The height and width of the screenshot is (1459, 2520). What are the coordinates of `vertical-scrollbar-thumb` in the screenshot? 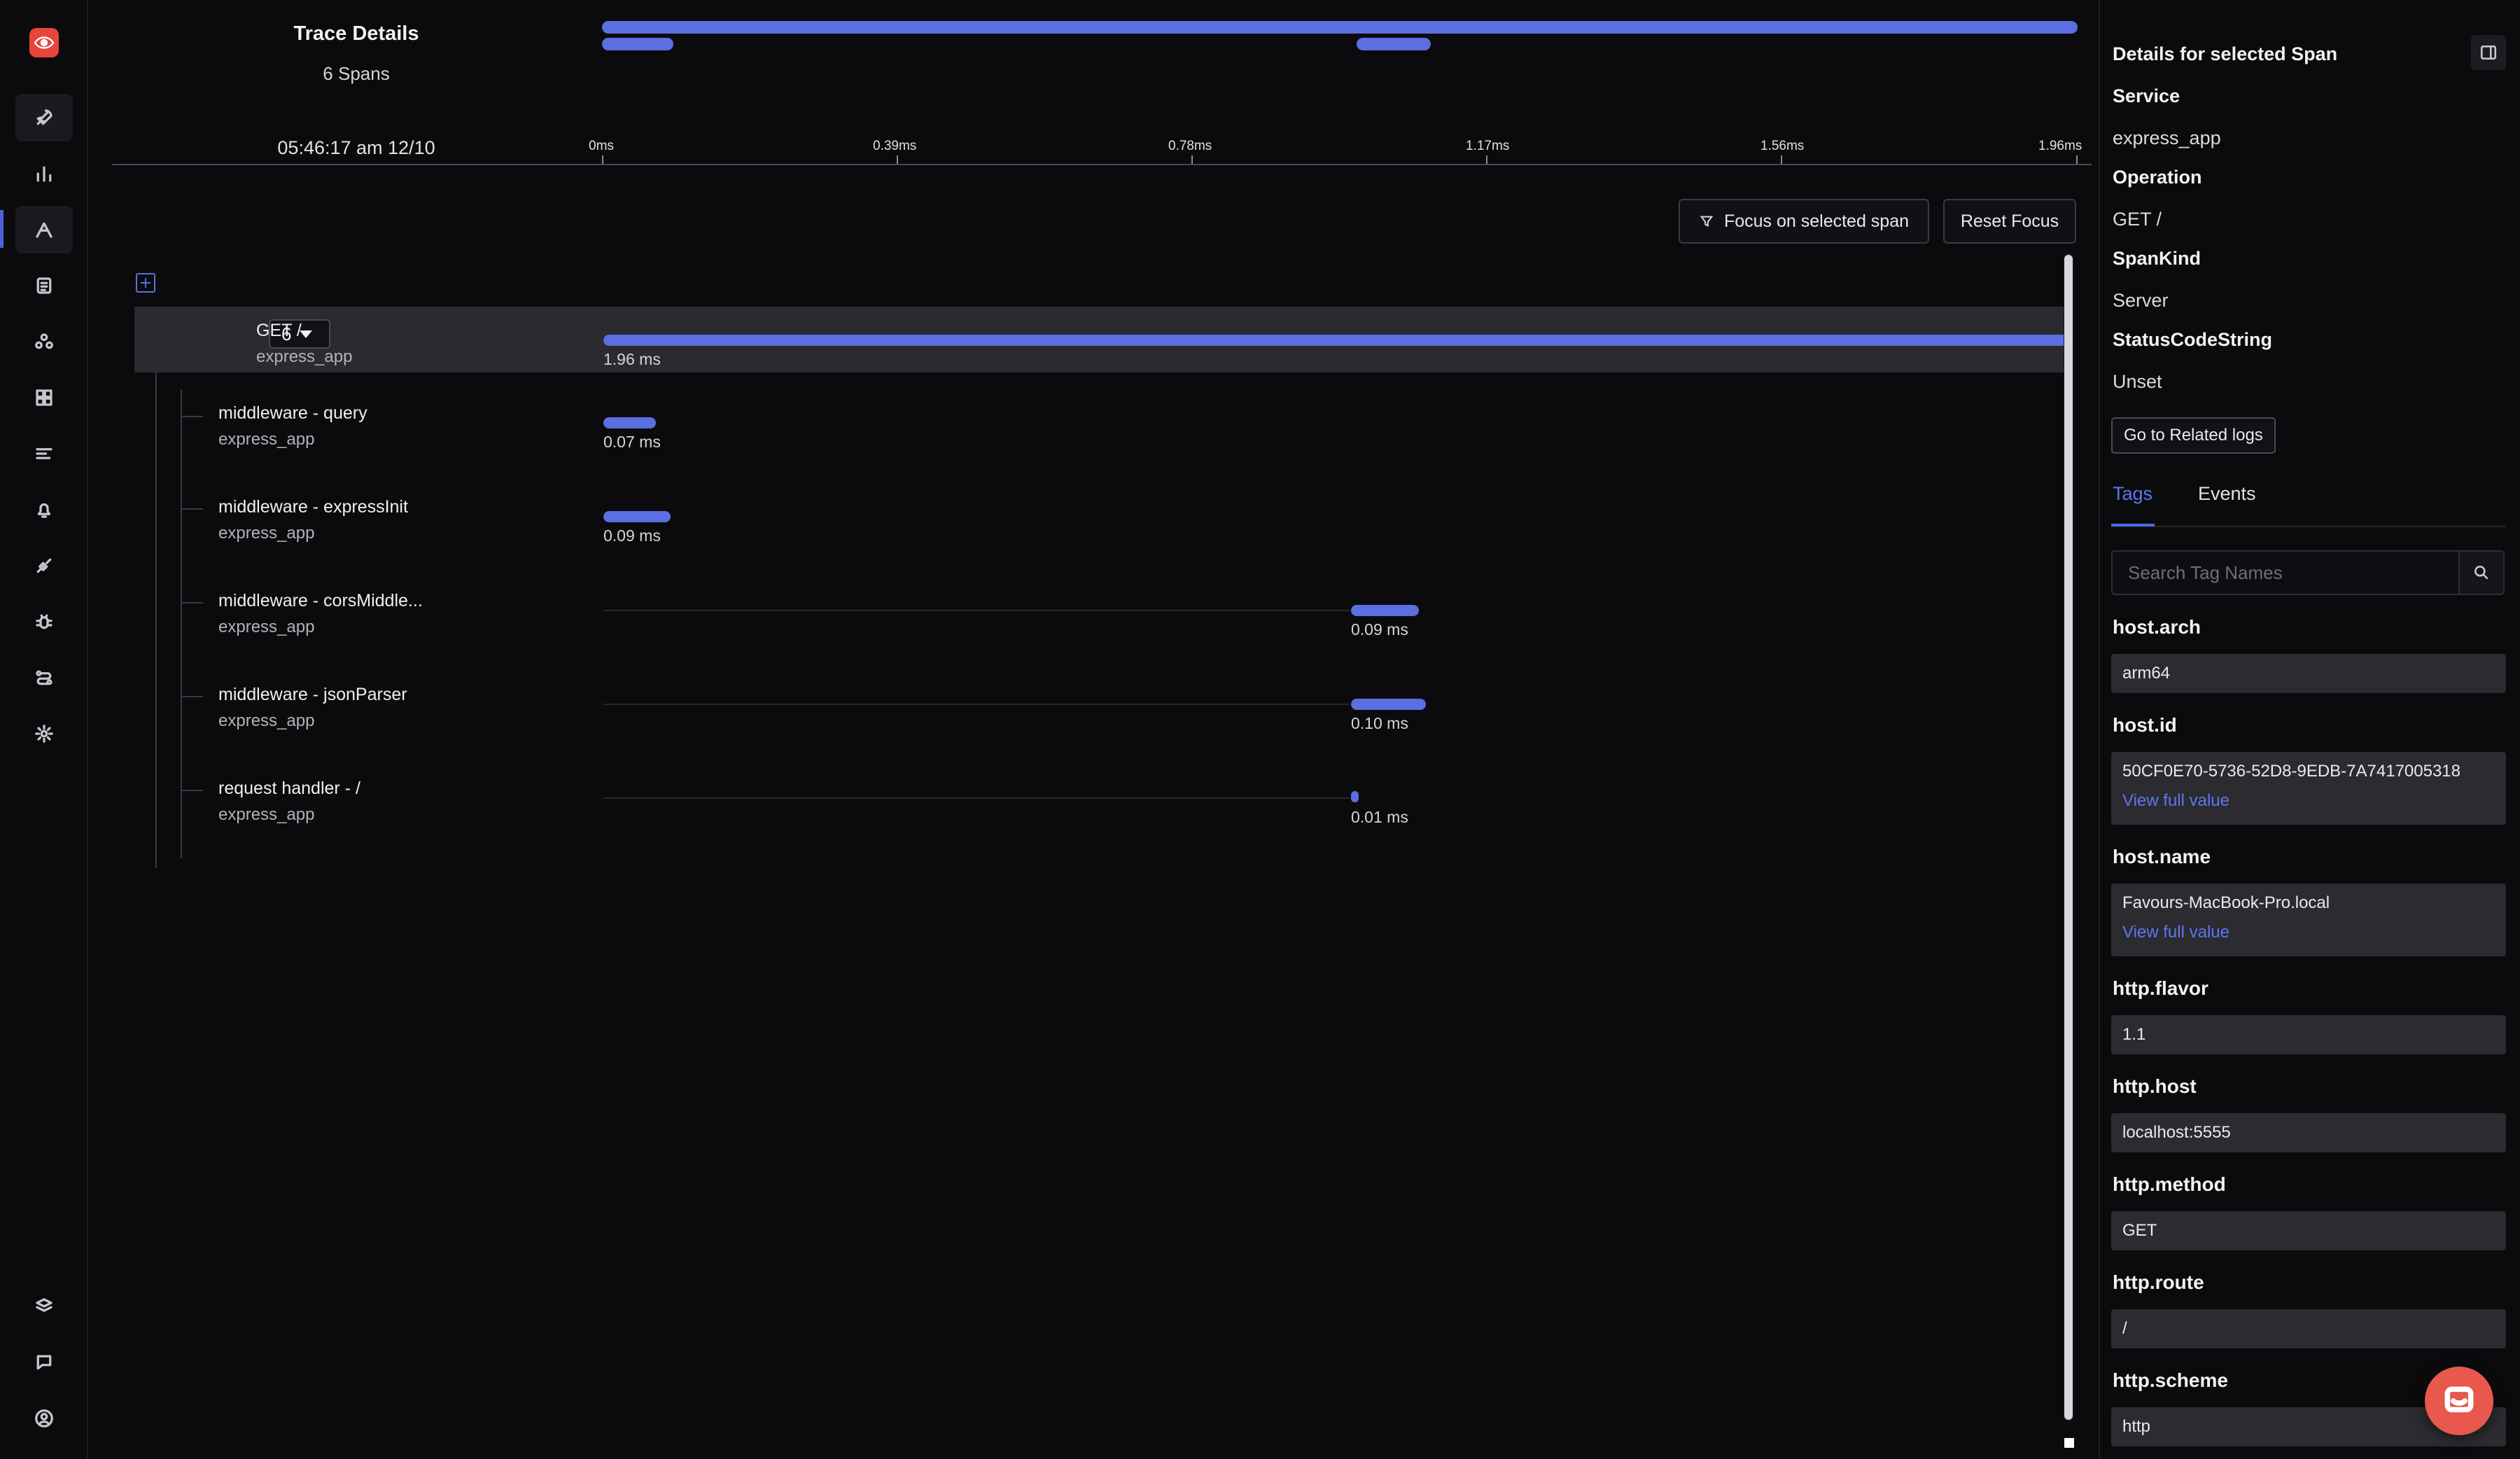 It's located at (2068, 837).